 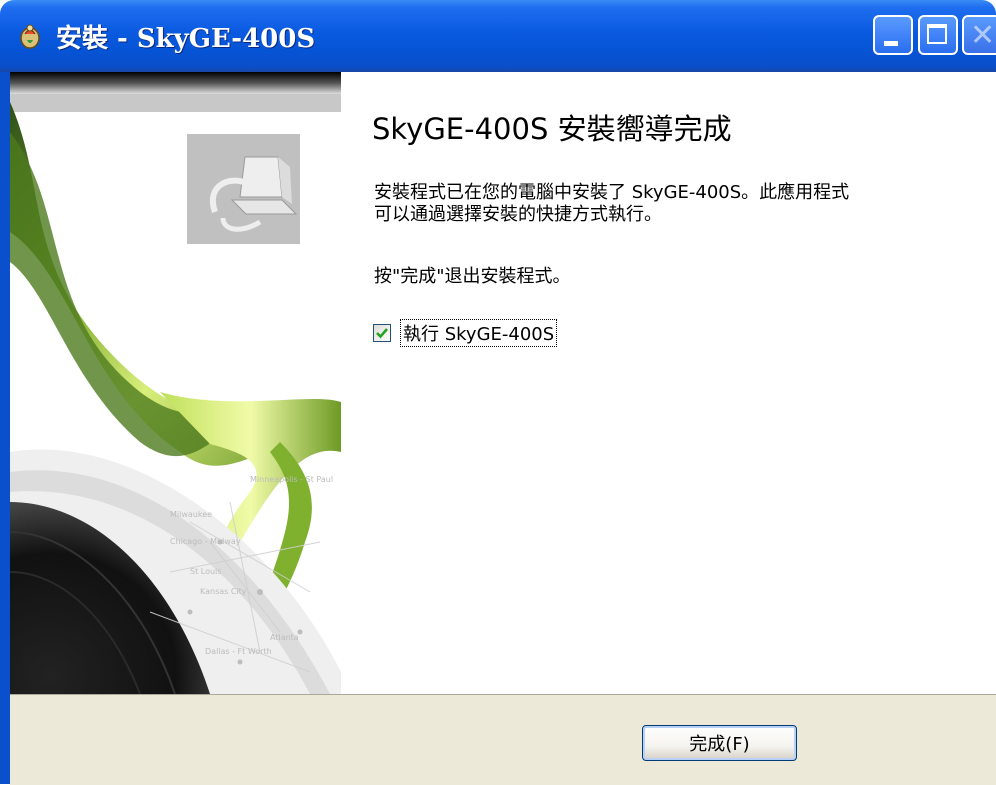 What do you see at coordinates (284, 637) in the screenshot?
I see `map-label: Atlanta` at bounding box center [284, 637].